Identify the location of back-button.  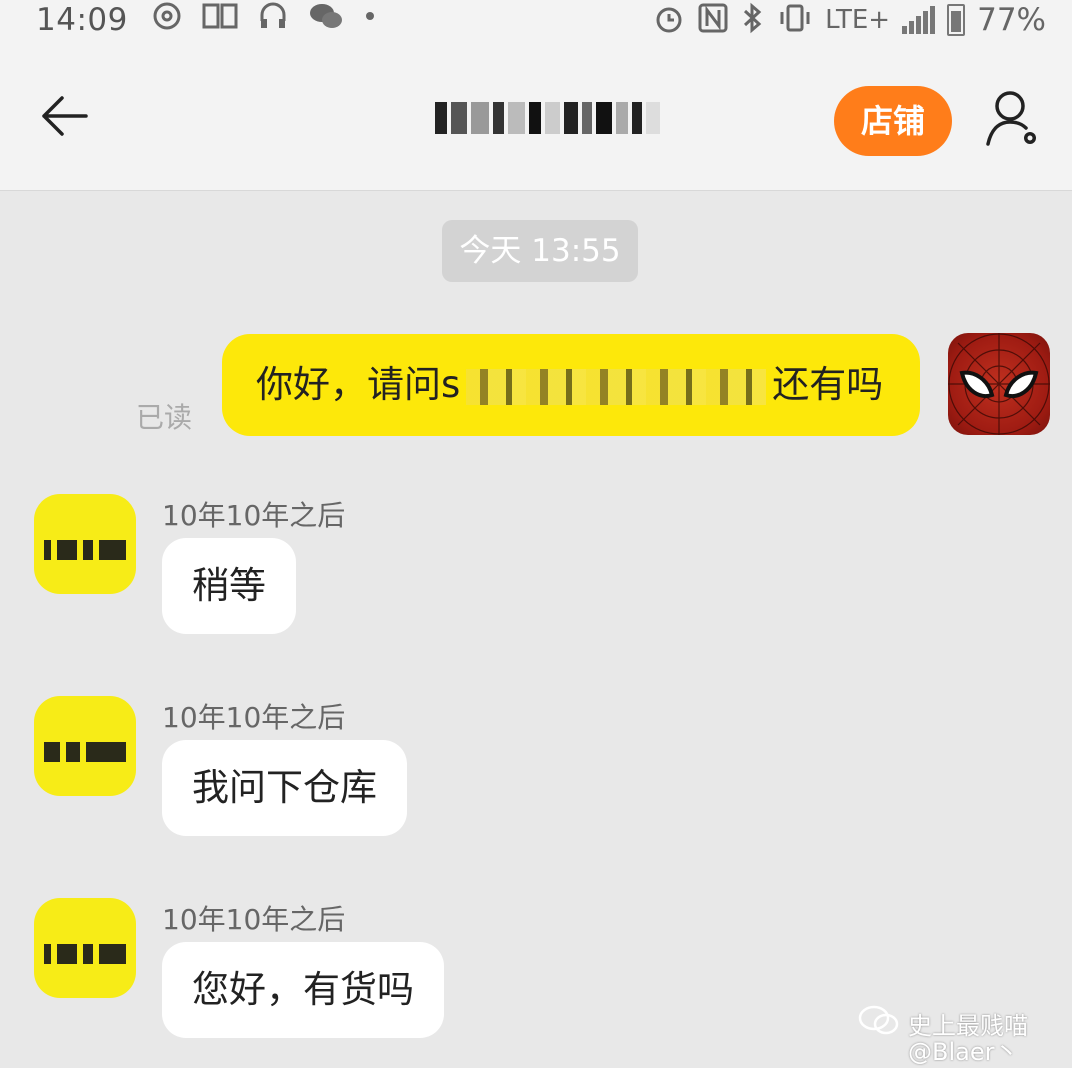
(64, 116).